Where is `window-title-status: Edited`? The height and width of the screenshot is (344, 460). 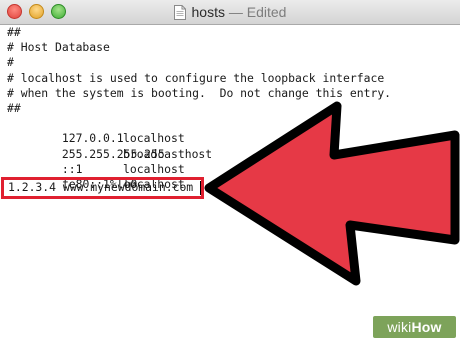 window-title-status: Edited is located at coordinates (266, 12).